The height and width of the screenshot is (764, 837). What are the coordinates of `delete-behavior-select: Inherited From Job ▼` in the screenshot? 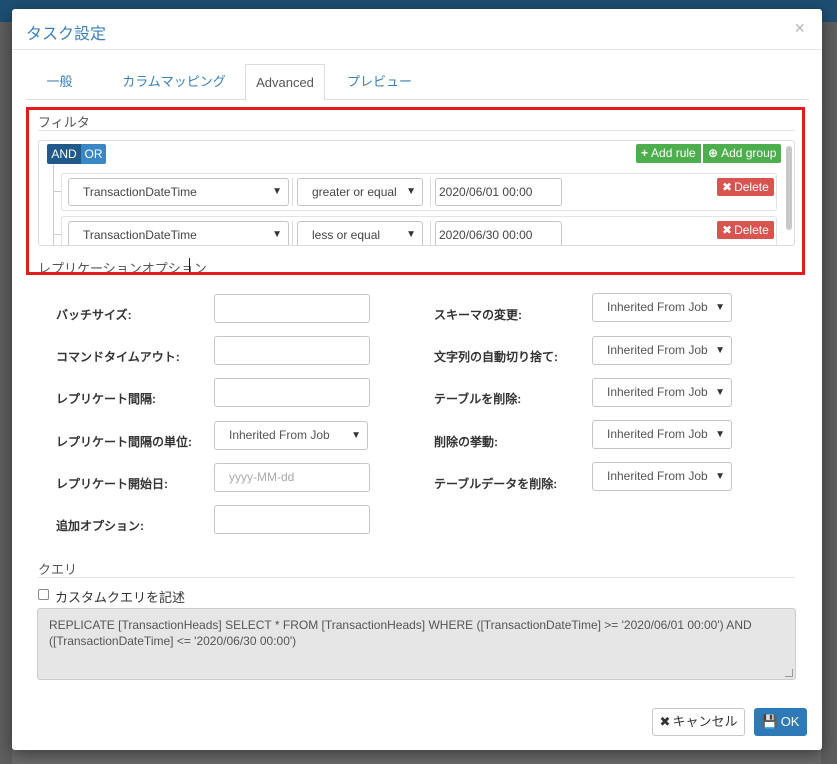 It's located at (662, 434).